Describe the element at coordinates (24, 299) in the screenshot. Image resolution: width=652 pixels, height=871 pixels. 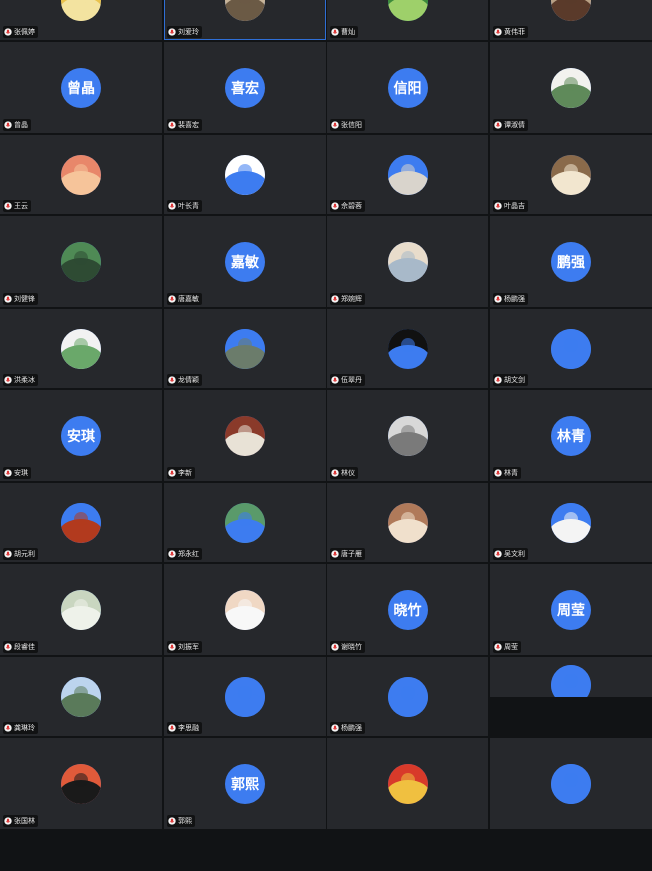
I see `participant-name: 刘健锋` at that location.